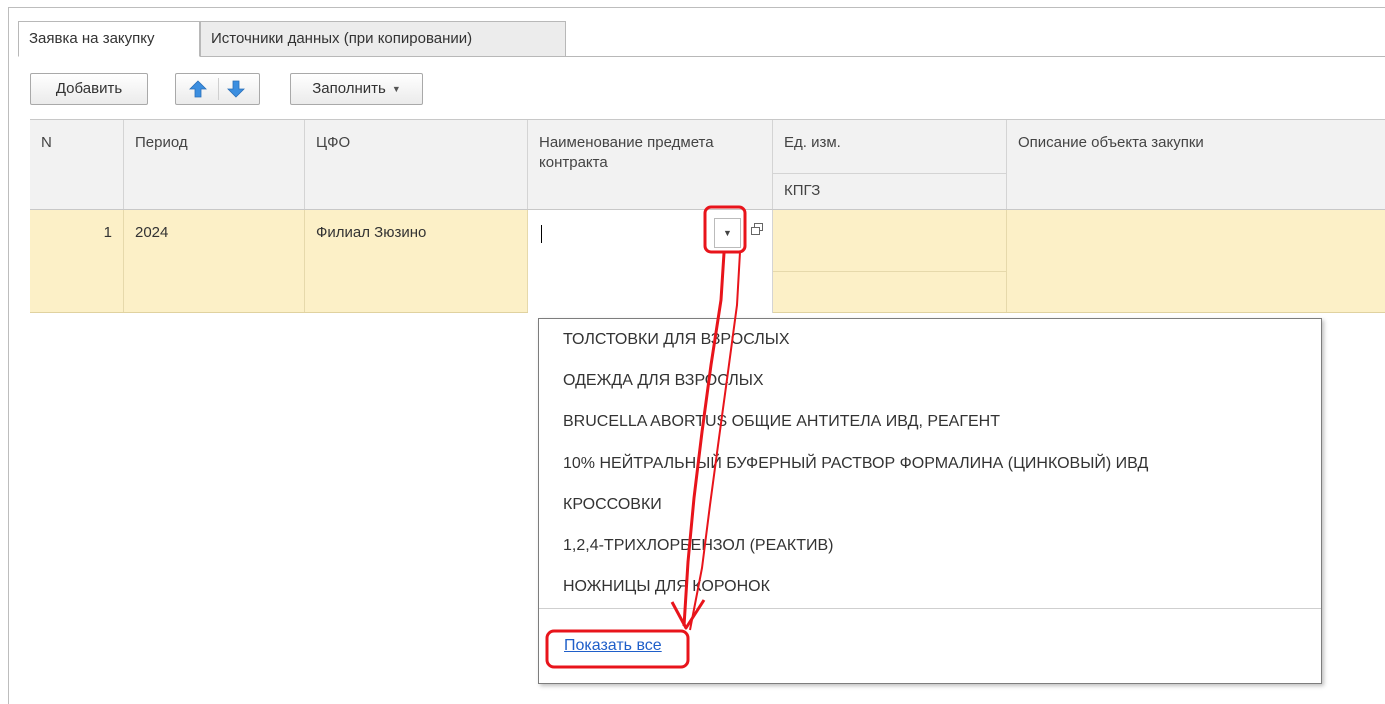 The width and height of the screenshot is (1385, 704). I want to click on dropdown-item: ТОЛСТОВКИ ДЛЯ ВЗРОСЛЫХ, so click(676, 342).